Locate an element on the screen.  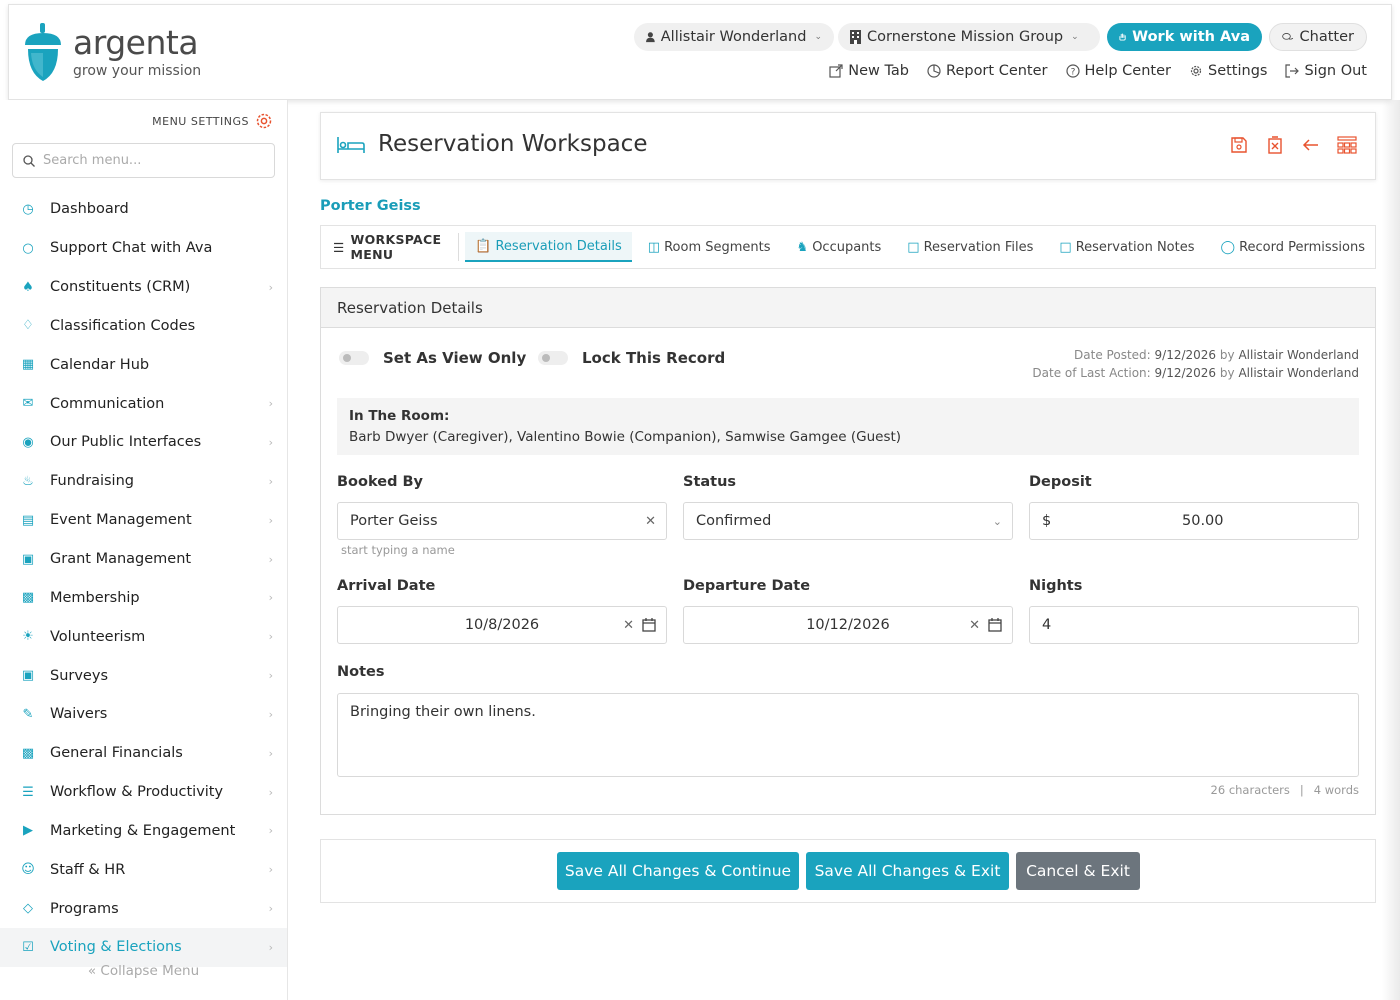
user-menu-pill: Allistair Wonderland ⌄ is located at coordinates (734, 37).